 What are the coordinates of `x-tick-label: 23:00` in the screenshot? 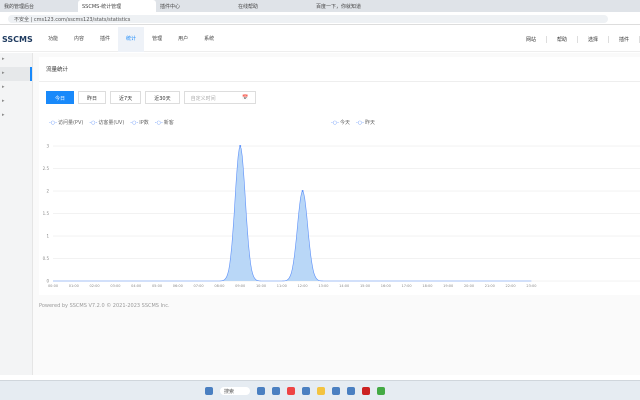 It's located at (531, 286).